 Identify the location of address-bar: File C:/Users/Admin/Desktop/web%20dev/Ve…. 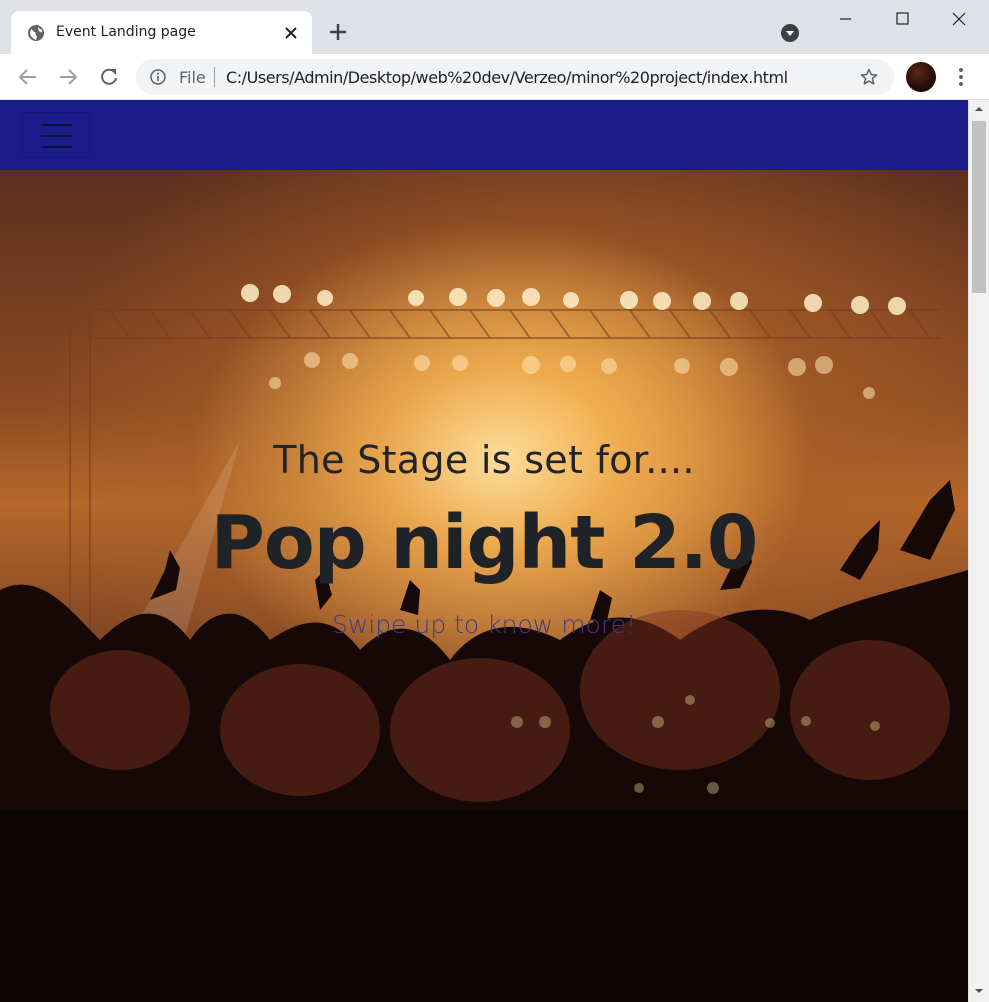
(515, 77).